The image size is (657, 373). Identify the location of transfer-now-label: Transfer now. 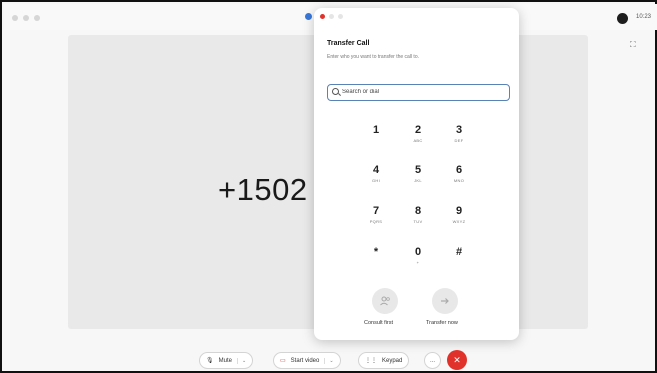
(442, 323).